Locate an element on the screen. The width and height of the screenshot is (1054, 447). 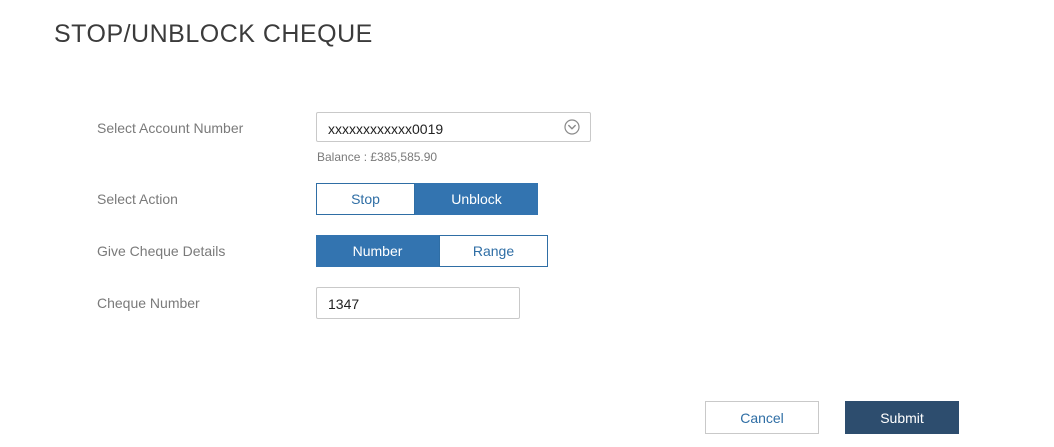
submit-button: Submit is located at coordinates (902, 417).